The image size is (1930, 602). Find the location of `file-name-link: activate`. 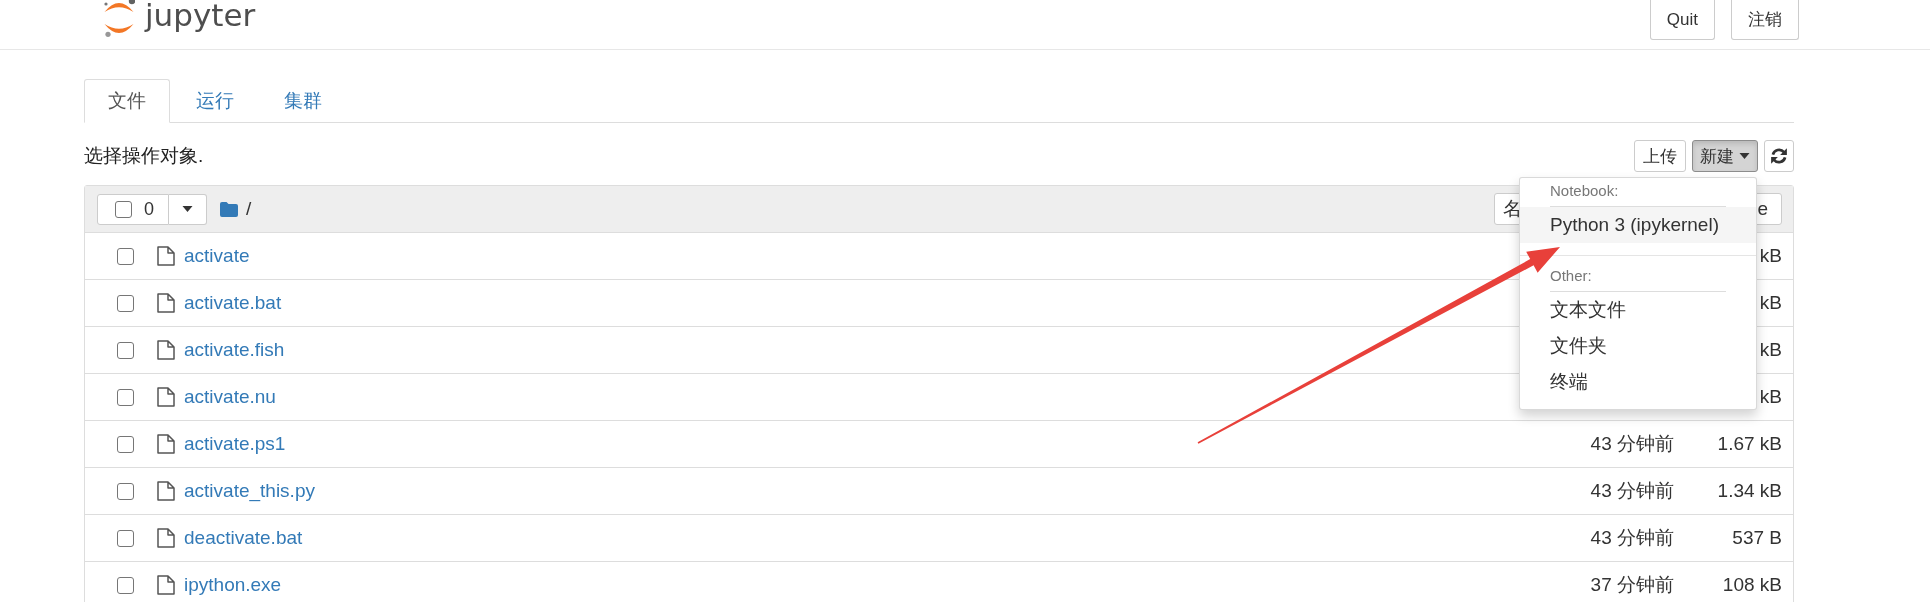

file-name-link: activate is located at coordinates (217, 256).